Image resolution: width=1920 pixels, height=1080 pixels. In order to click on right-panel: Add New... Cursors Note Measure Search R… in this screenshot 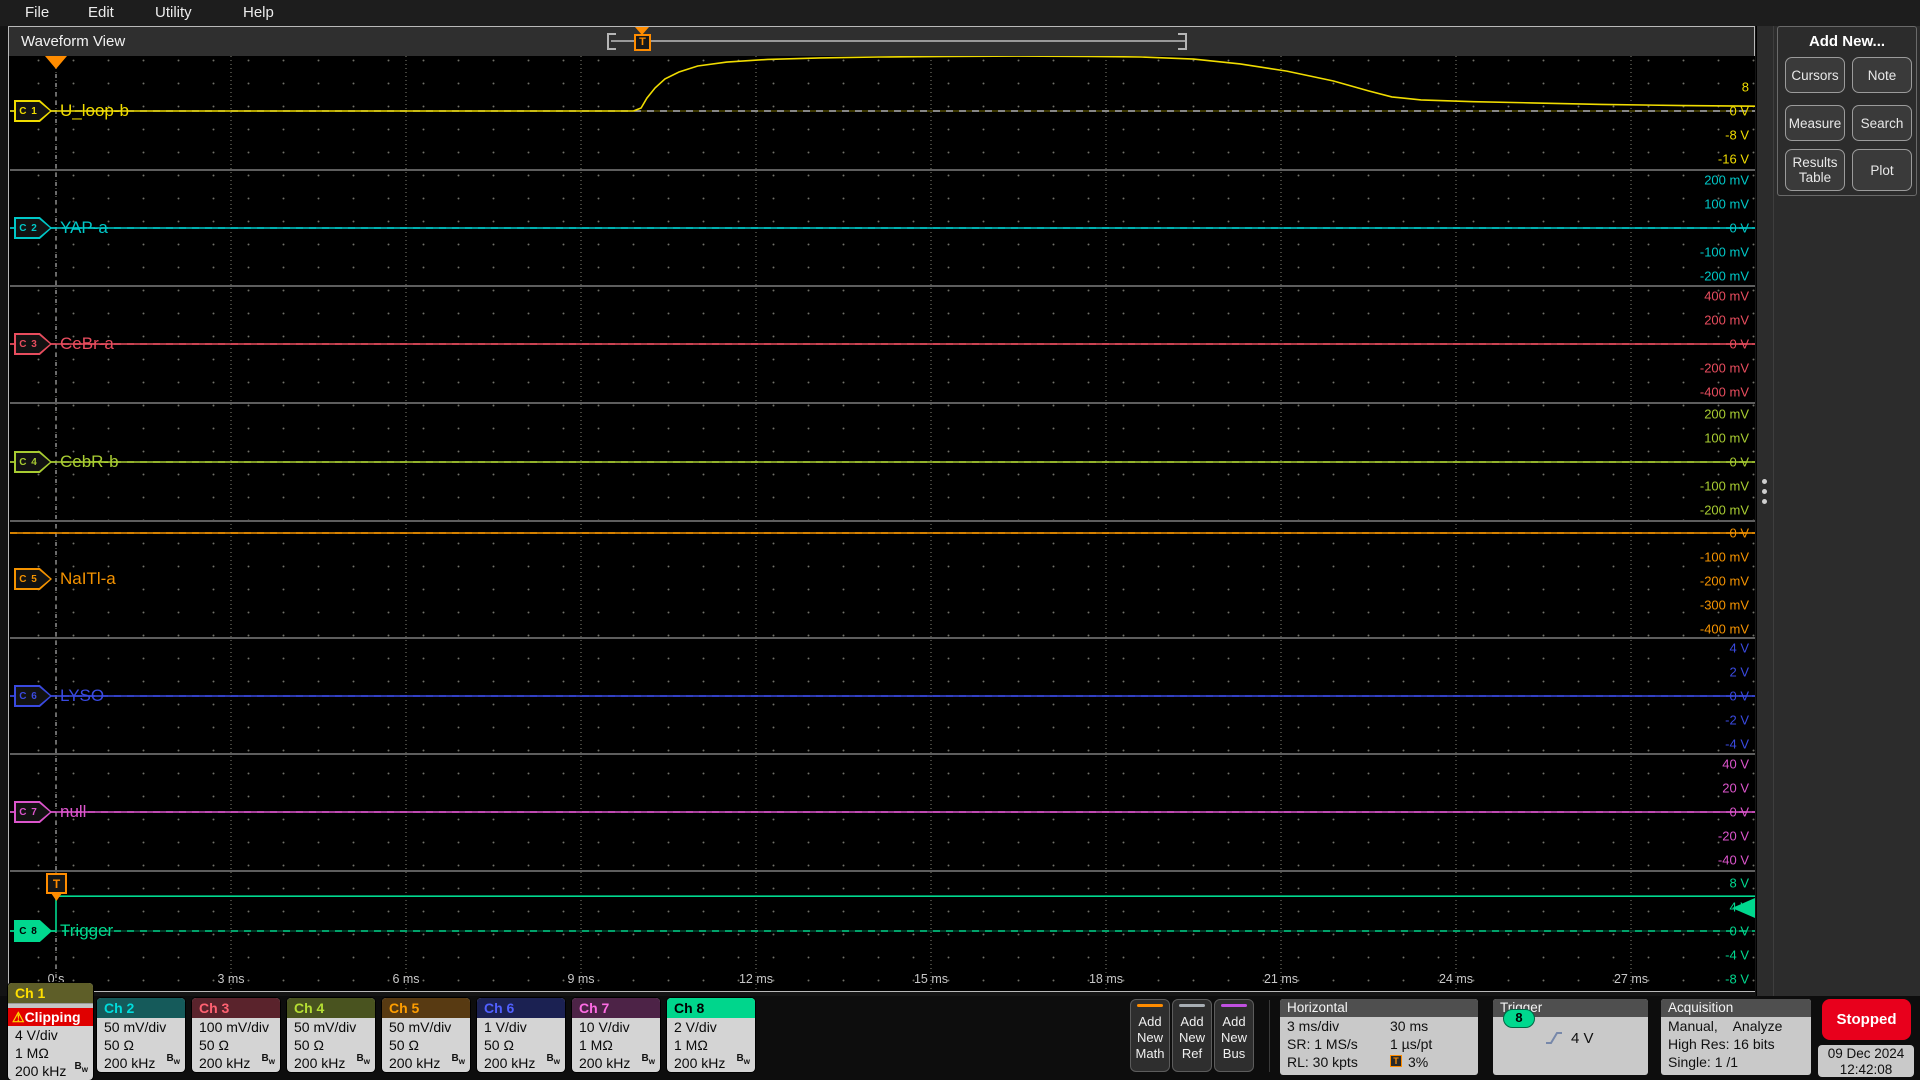, I will do `click(1838, 511)`.